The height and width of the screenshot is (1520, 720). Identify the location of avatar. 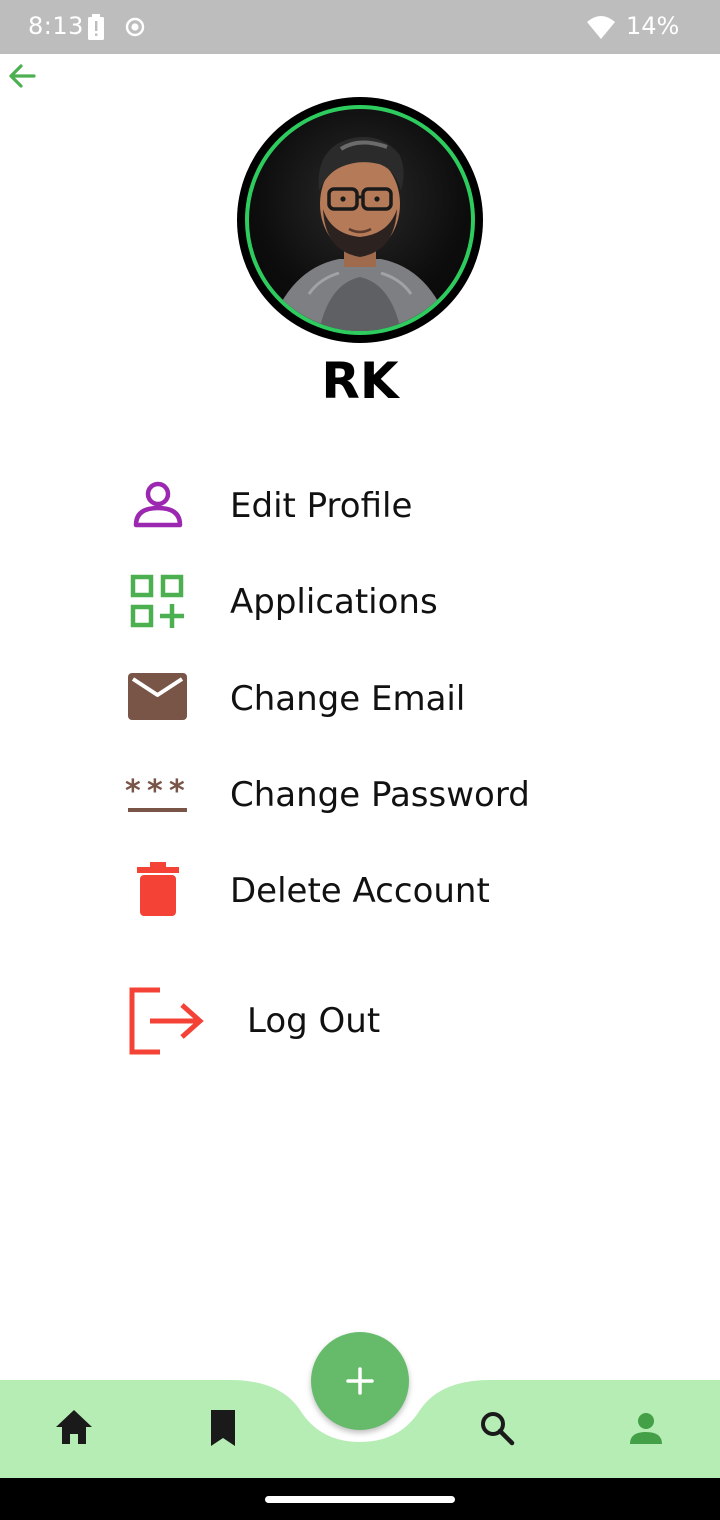
(360, 220).